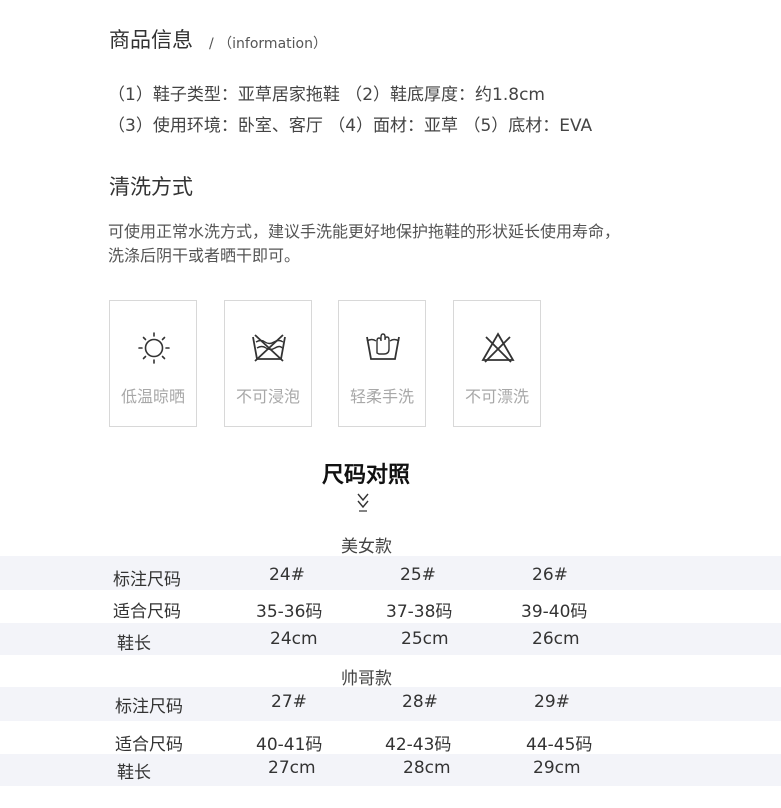  I want to click on care-label-no-soak: 不可浸泡, so click(267, 396).